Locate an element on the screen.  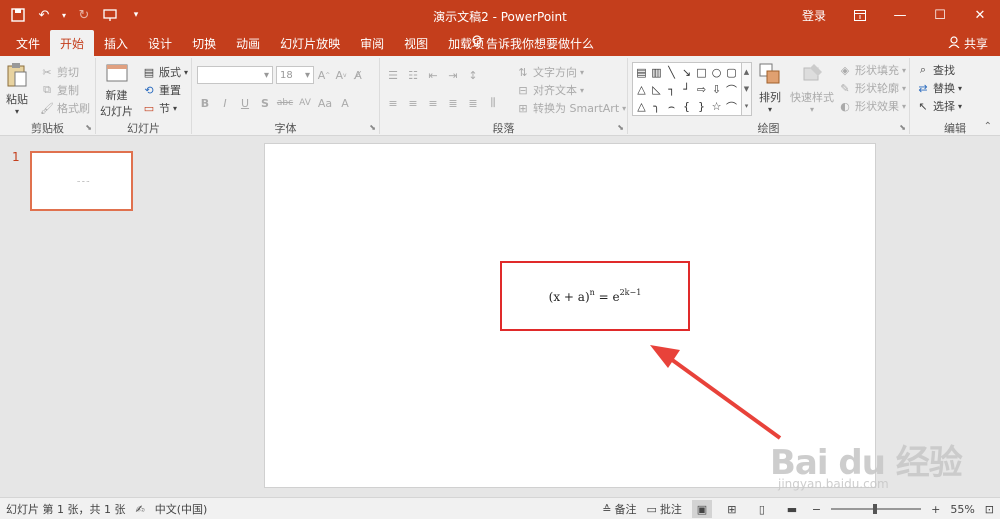
new-slide-button: 新建 幻灯片 is located at coordinates (116, 90).